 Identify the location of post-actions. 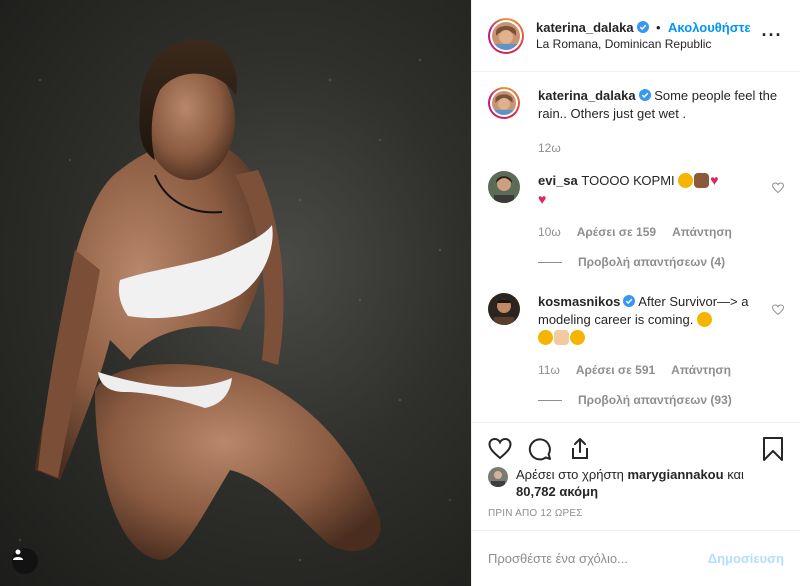
(636, 444).